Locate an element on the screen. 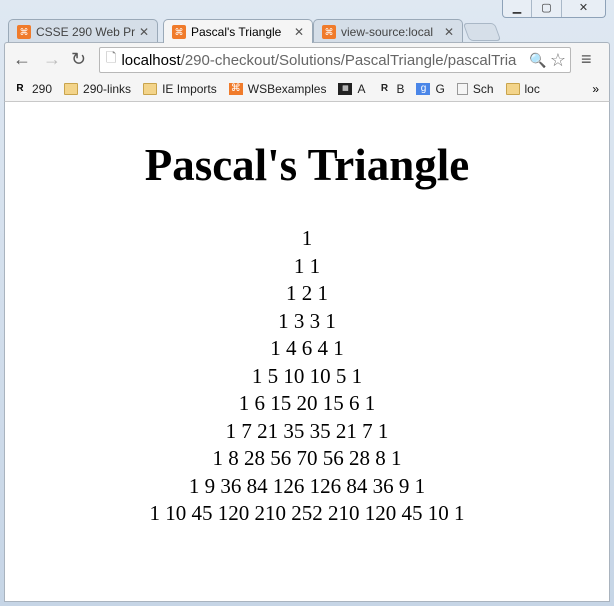 This screenshot has height=606, width=614. bookmark-290: R 290 is located at coordinates (32, 89).